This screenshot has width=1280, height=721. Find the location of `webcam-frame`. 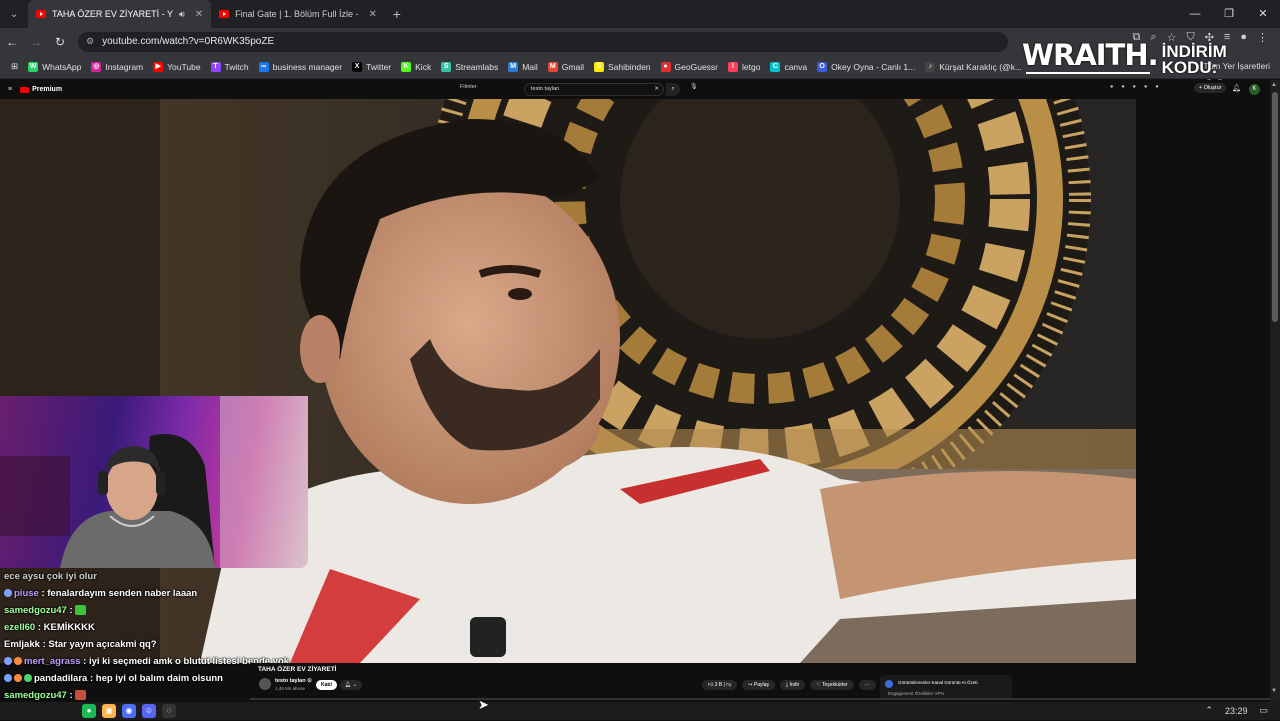

webcam-frame is located at coordinates (154, 482).